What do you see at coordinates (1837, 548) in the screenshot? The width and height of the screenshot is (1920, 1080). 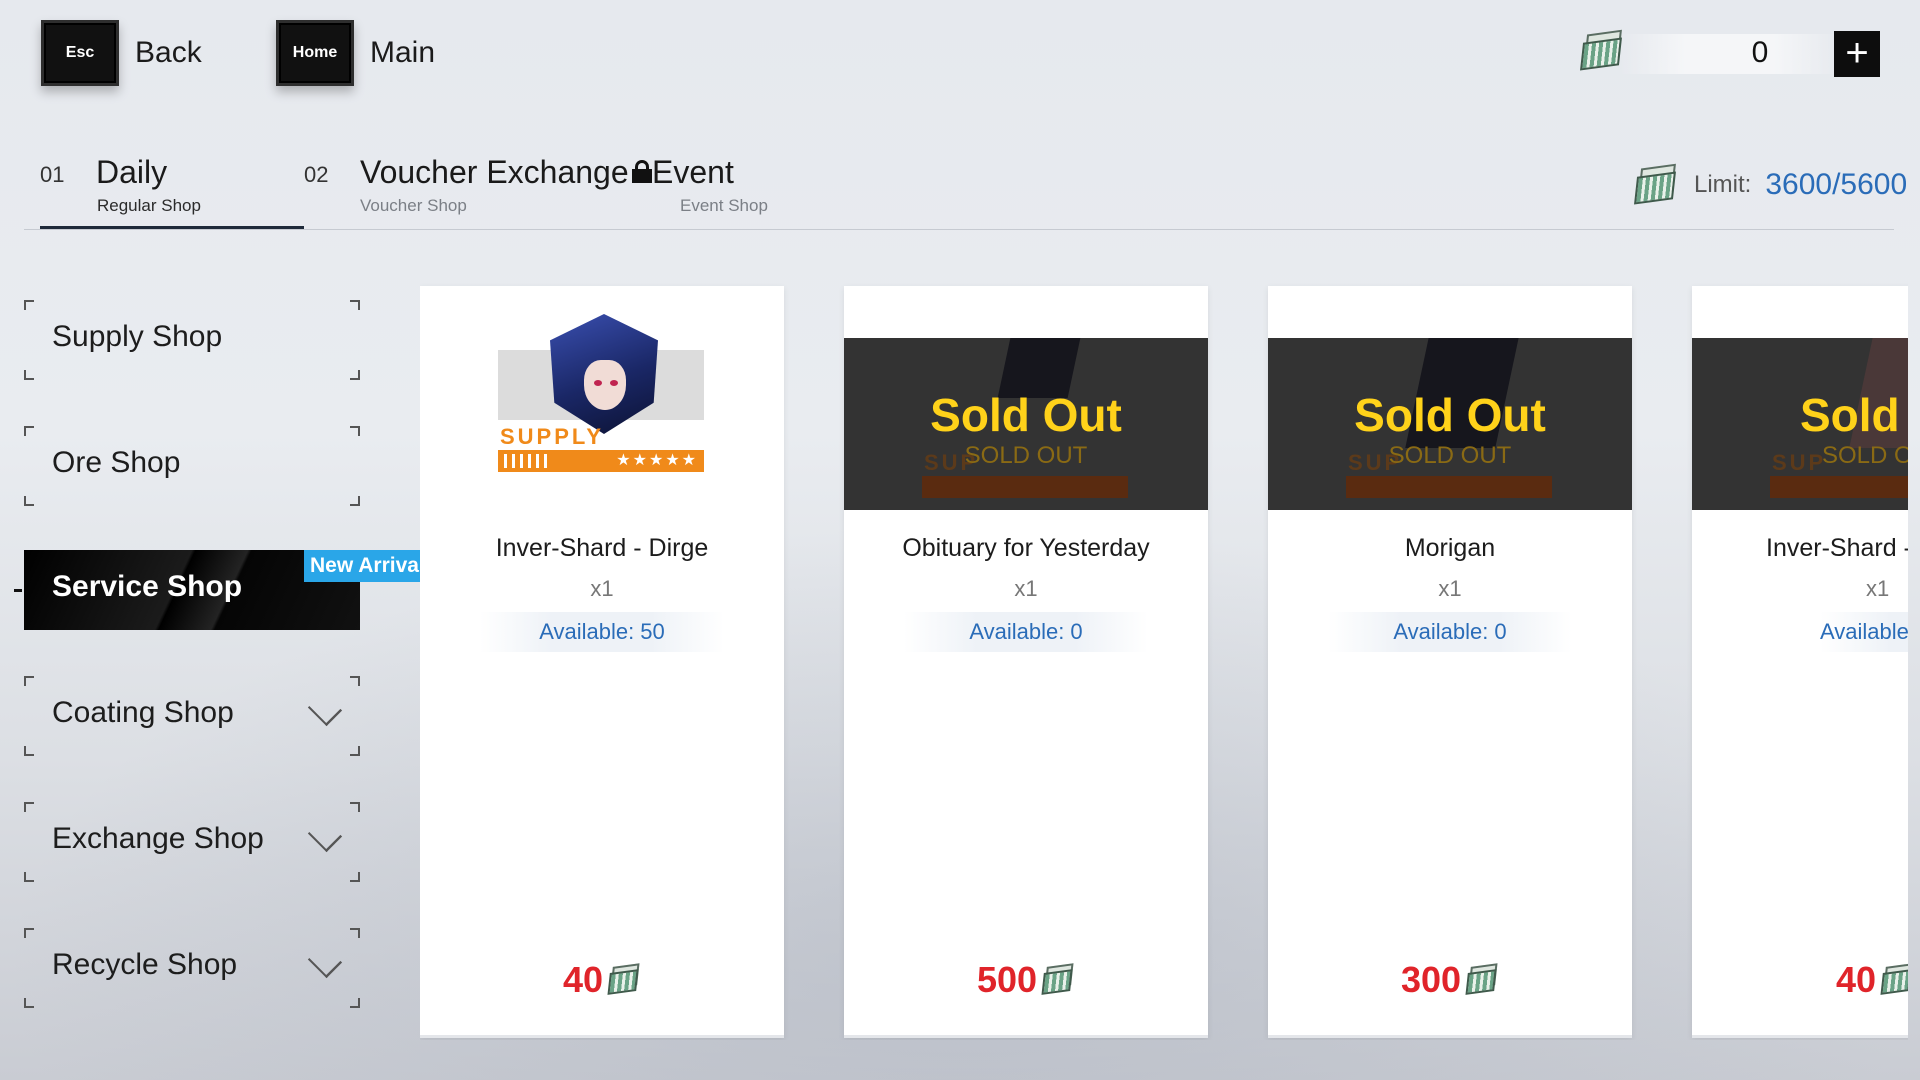 I see `item-name: Inver-Shard - :` at bounding box center [1837, 548].